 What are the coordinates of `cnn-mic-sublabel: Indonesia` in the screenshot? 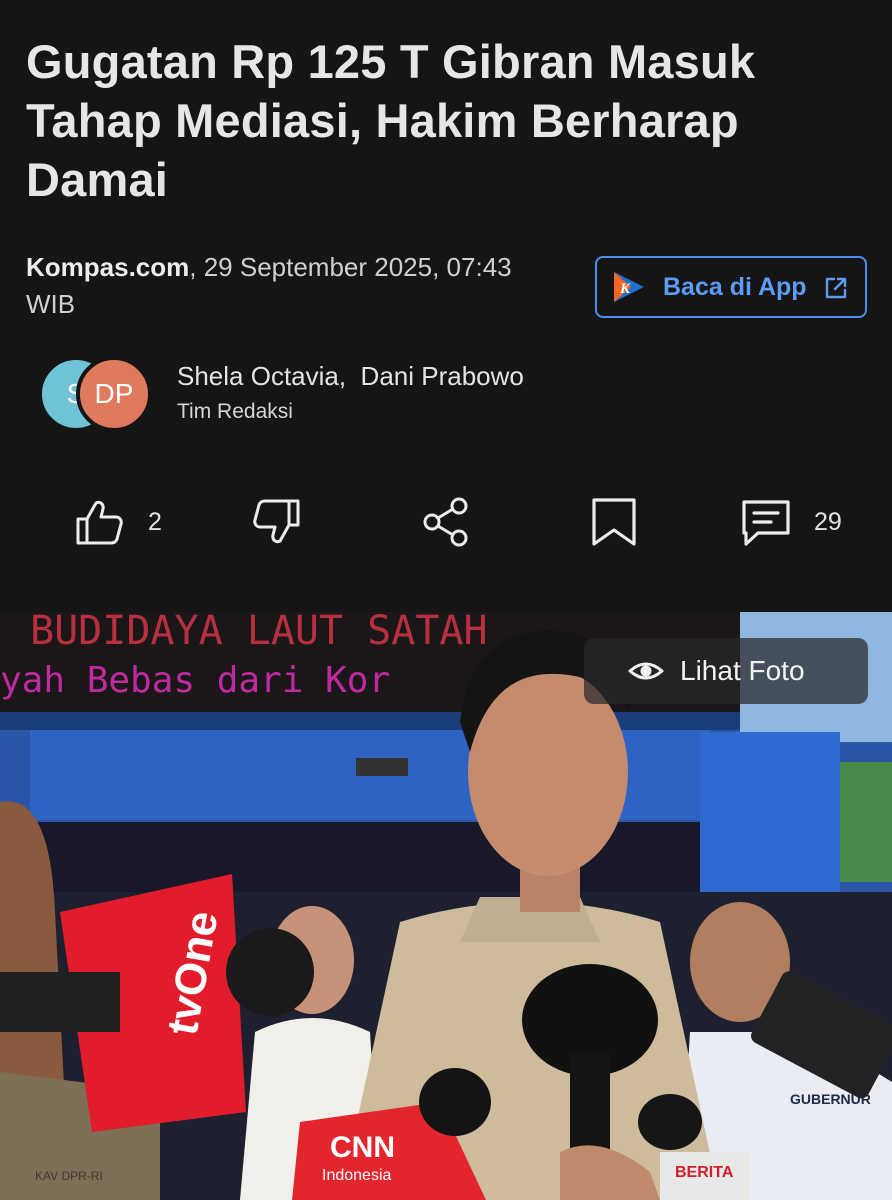 It's located at (356, 1175).